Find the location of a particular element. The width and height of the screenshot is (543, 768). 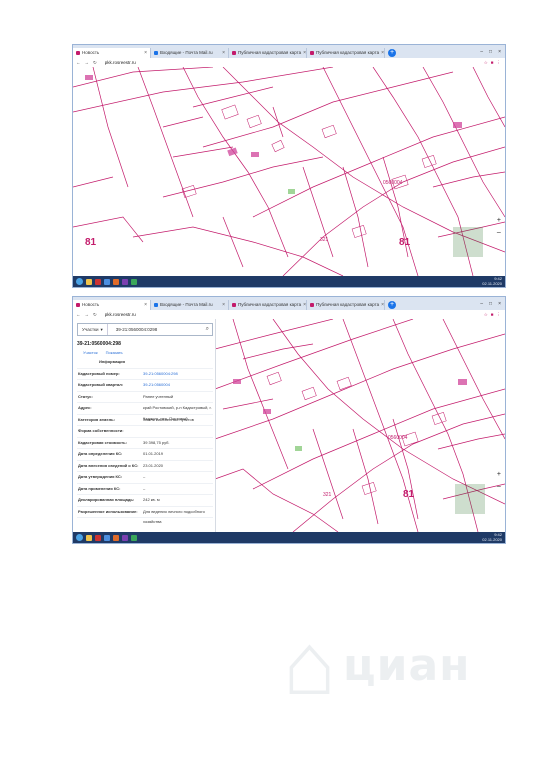

window-controls: – □ × is located at coordinates (492, 304).